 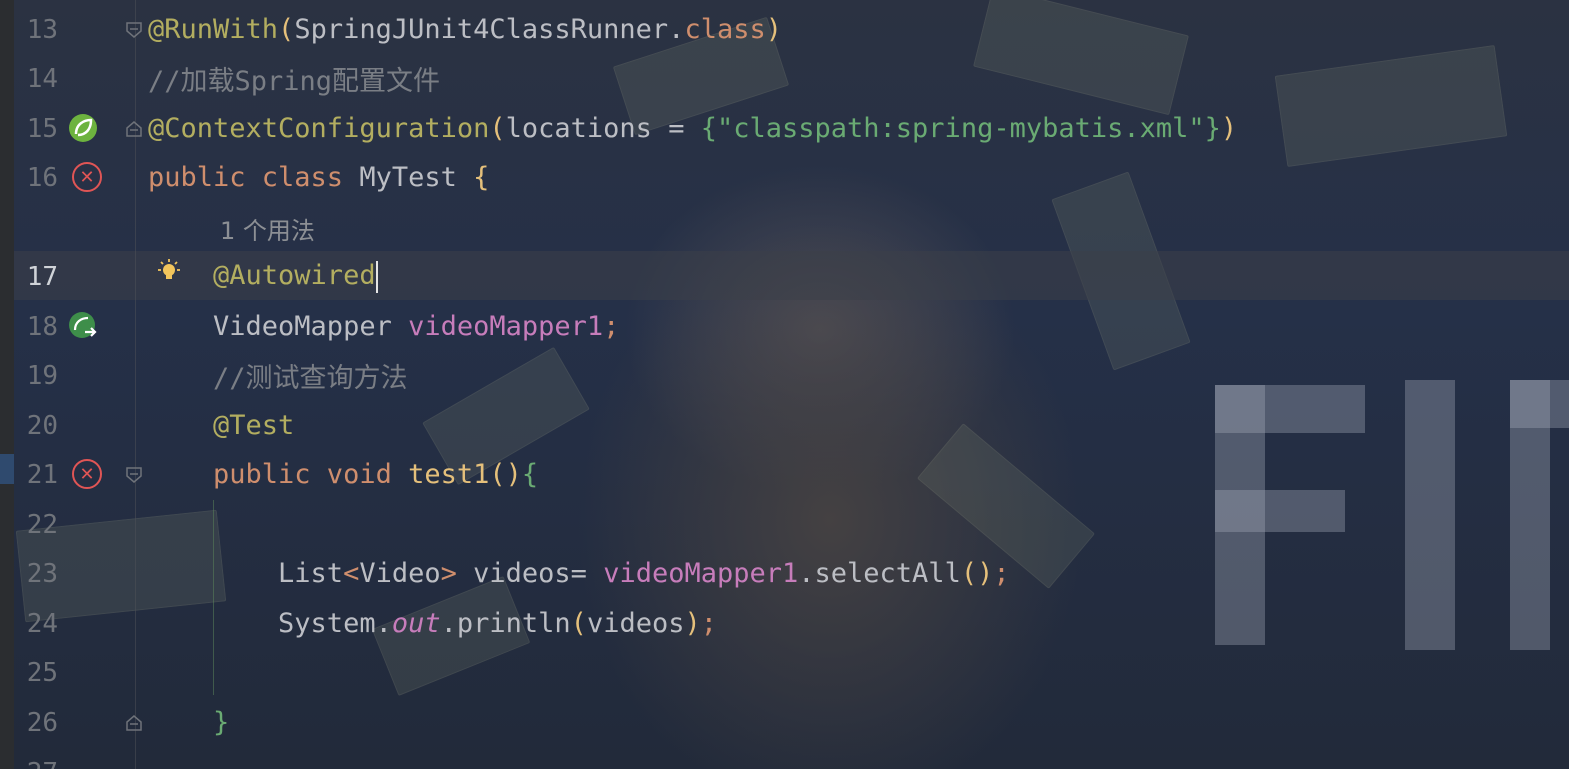 I want to click on line-number: 13, so click(x=42, y=29).